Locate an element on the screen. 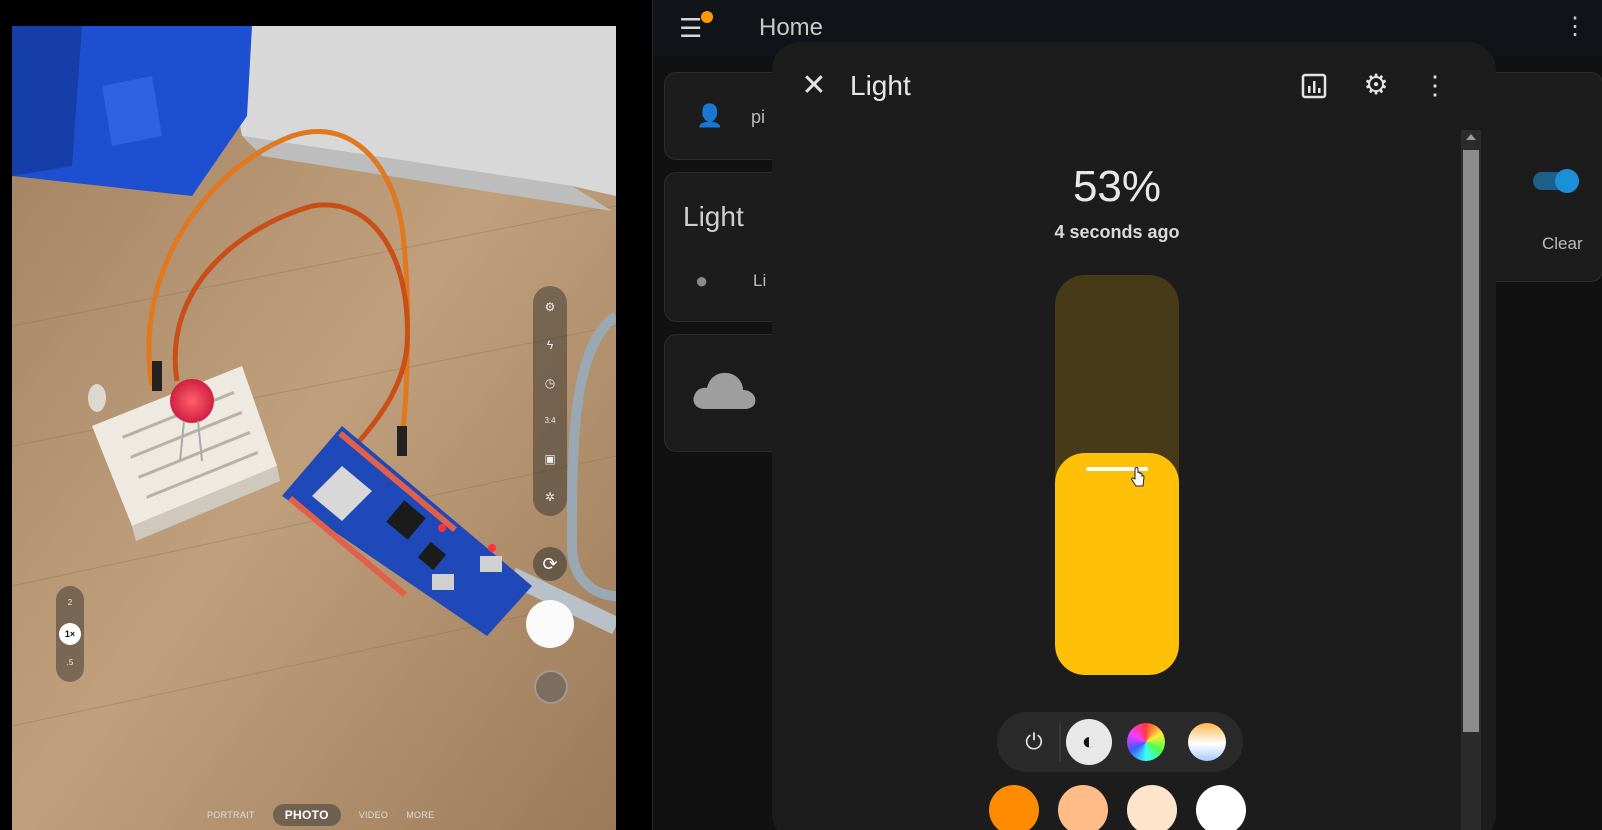  light-mode-bar: ⏻ ◐ is located at coordinates (1120, 742).